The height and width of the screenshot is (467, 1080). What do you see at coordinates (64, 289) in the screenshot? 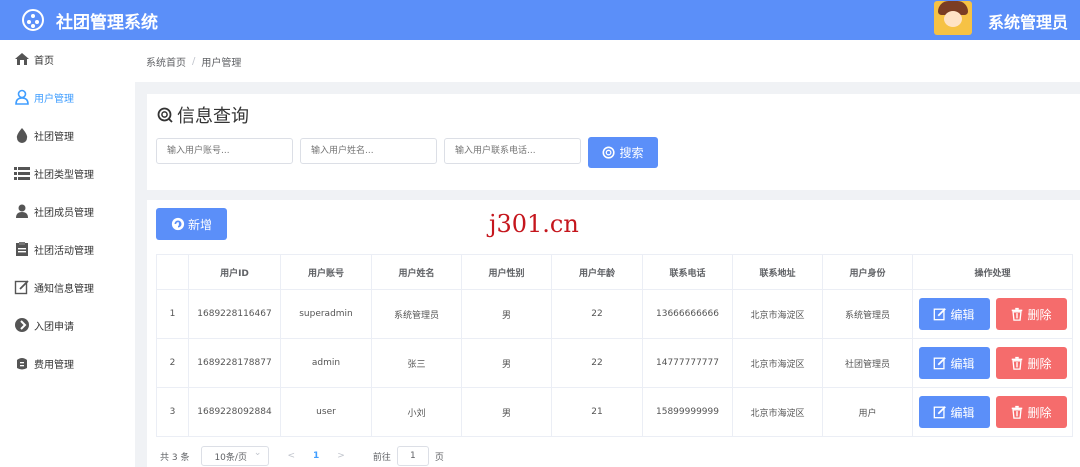
I see `sidebar-item-label: 通知信息管理` at bounding box center [64, 289].